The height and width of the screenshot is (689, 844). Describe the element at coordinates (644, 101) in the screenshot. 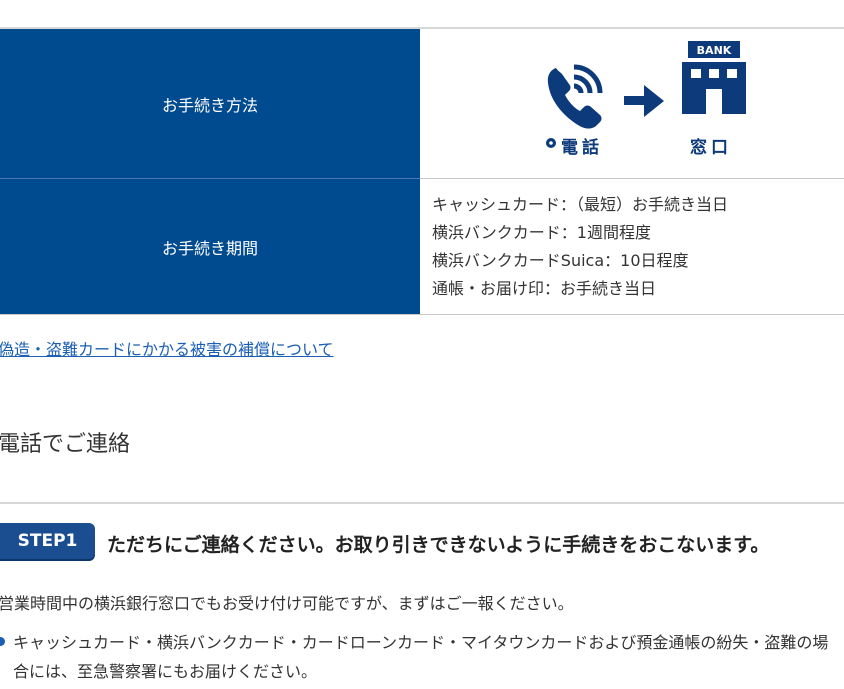

I see `arrow-right-icon` at that location.